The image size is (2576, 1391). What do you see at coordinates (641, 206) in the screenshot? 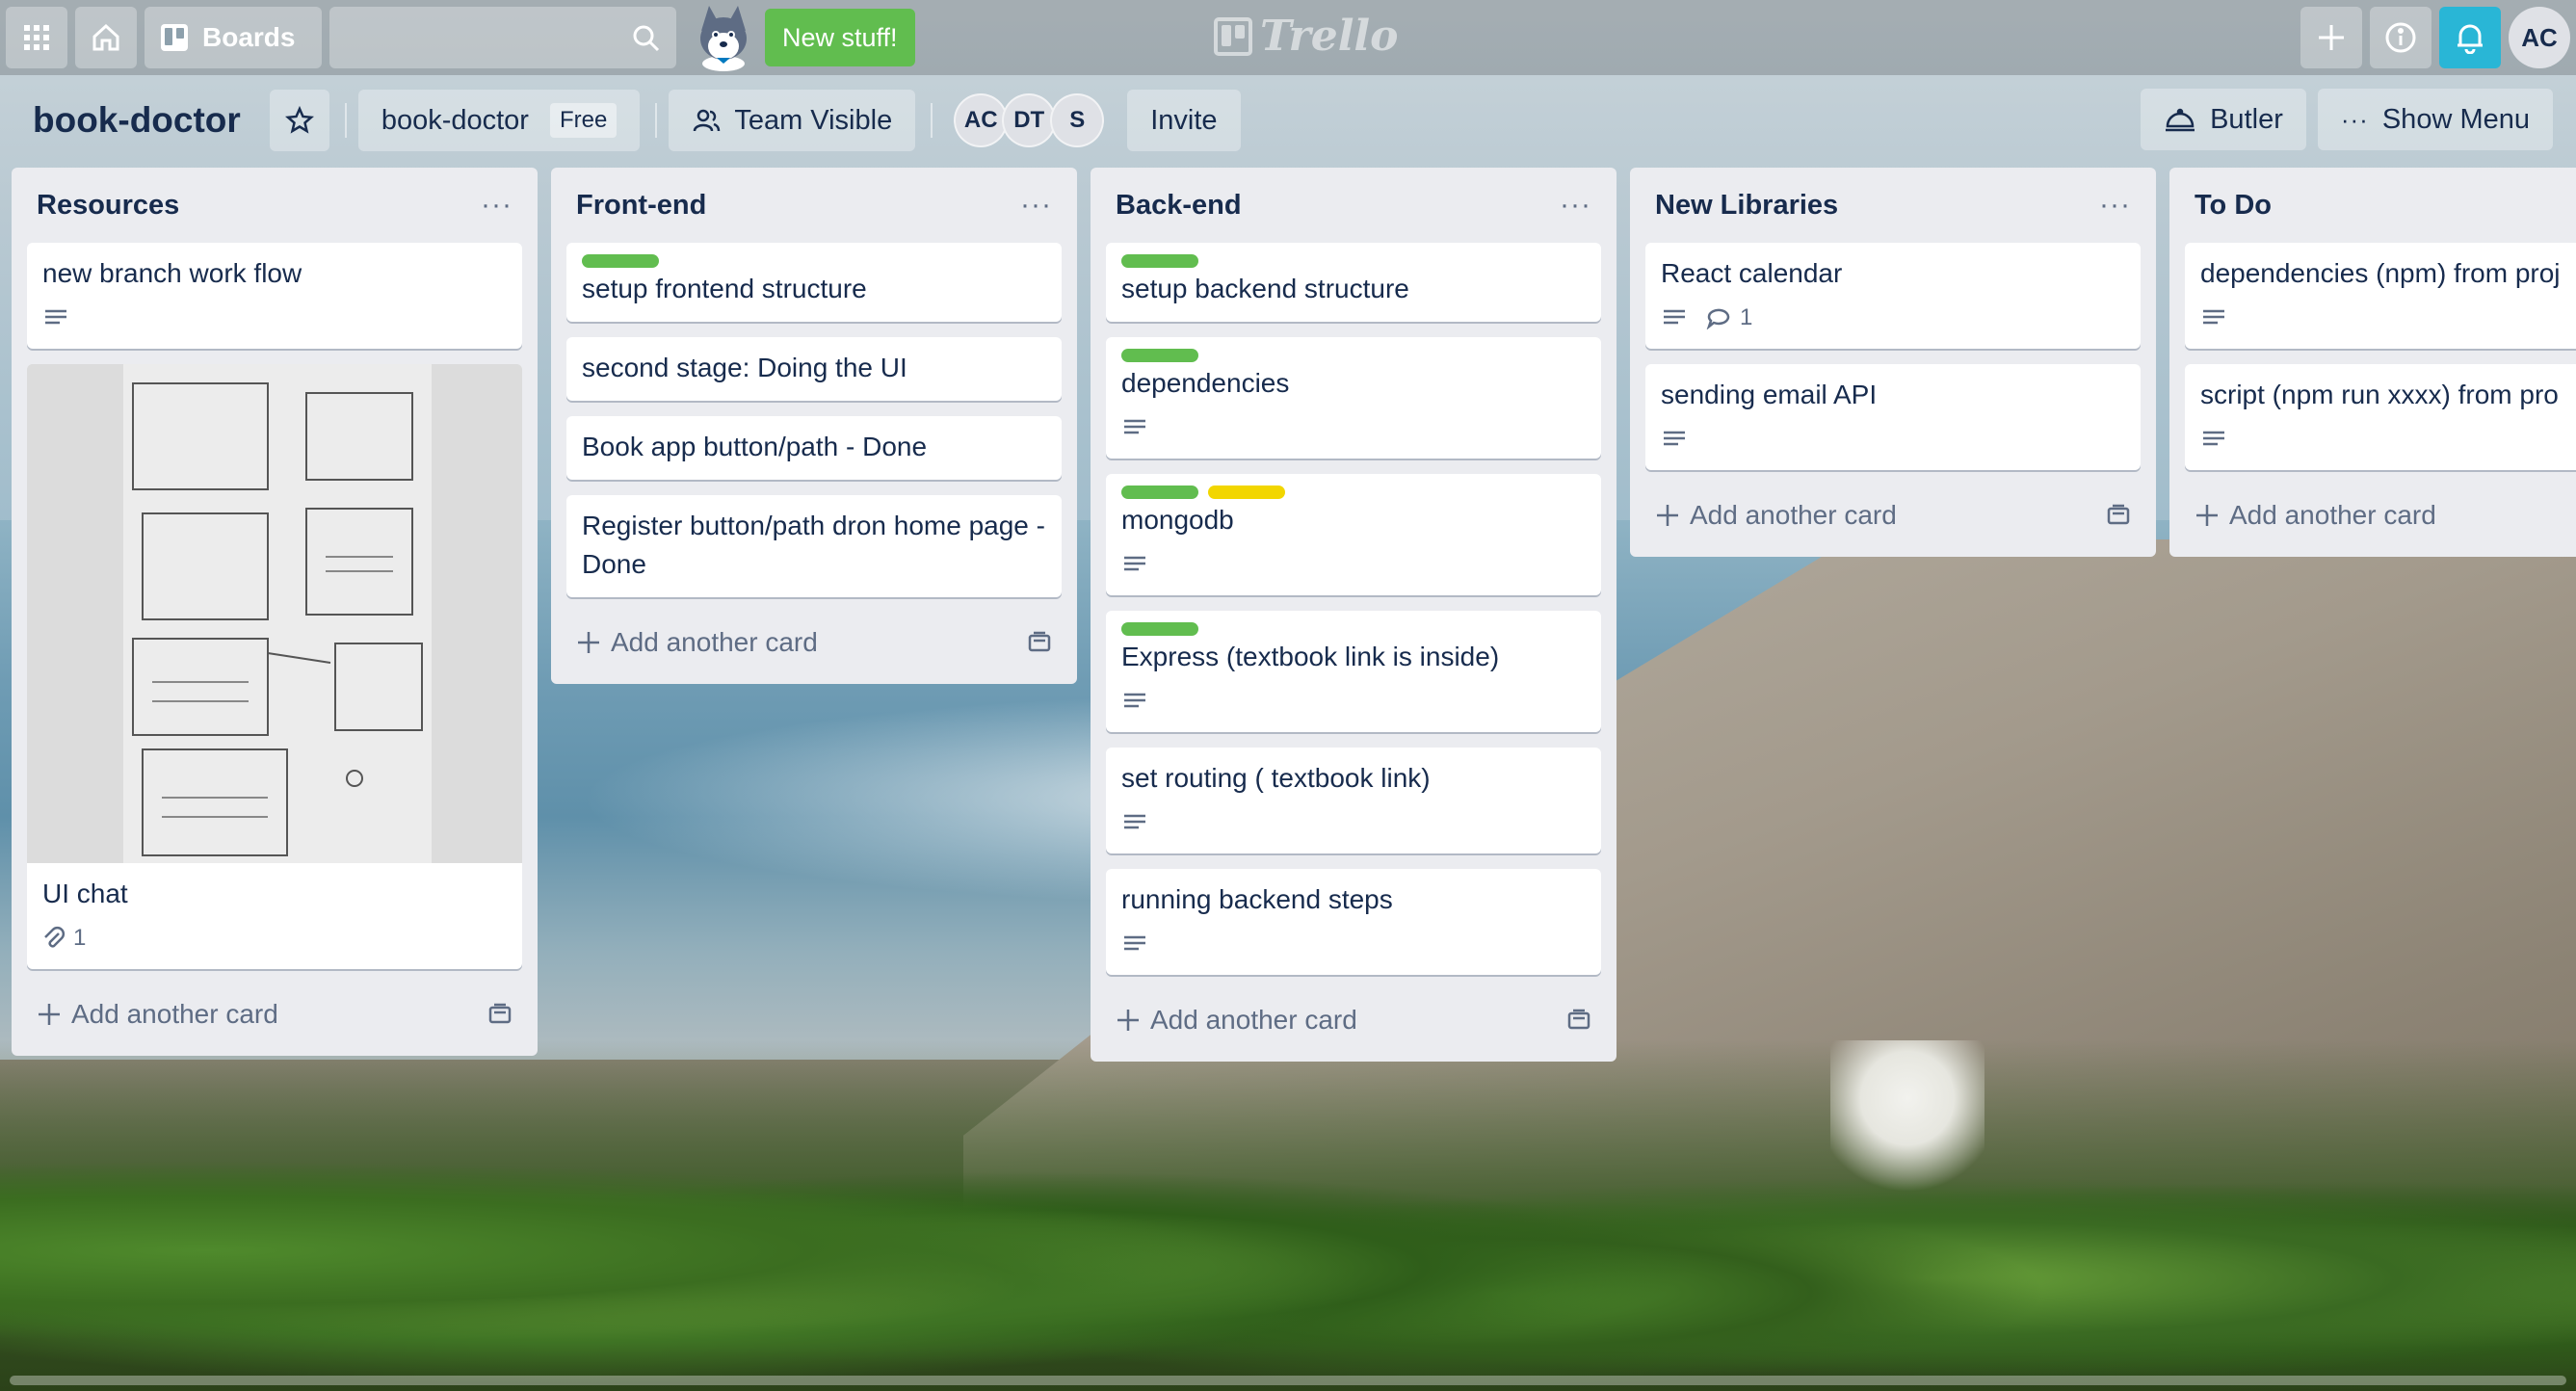
I see `list-title: Front-end` at bounding box center [641, 206].